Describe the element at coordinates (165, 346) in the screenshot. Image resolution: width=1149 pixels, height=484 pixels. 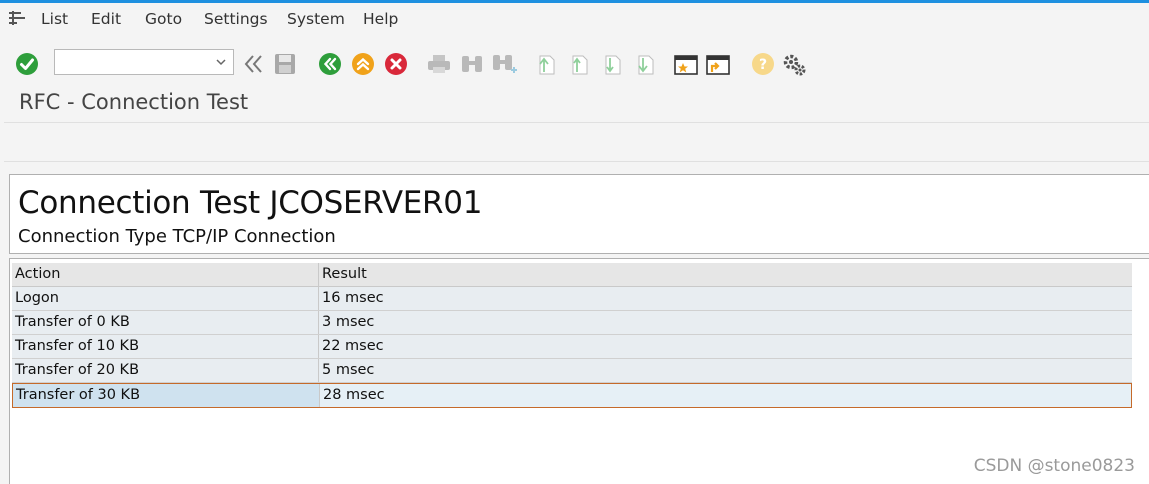
I see `cell-action: Transfer of 10 KB` at that location.